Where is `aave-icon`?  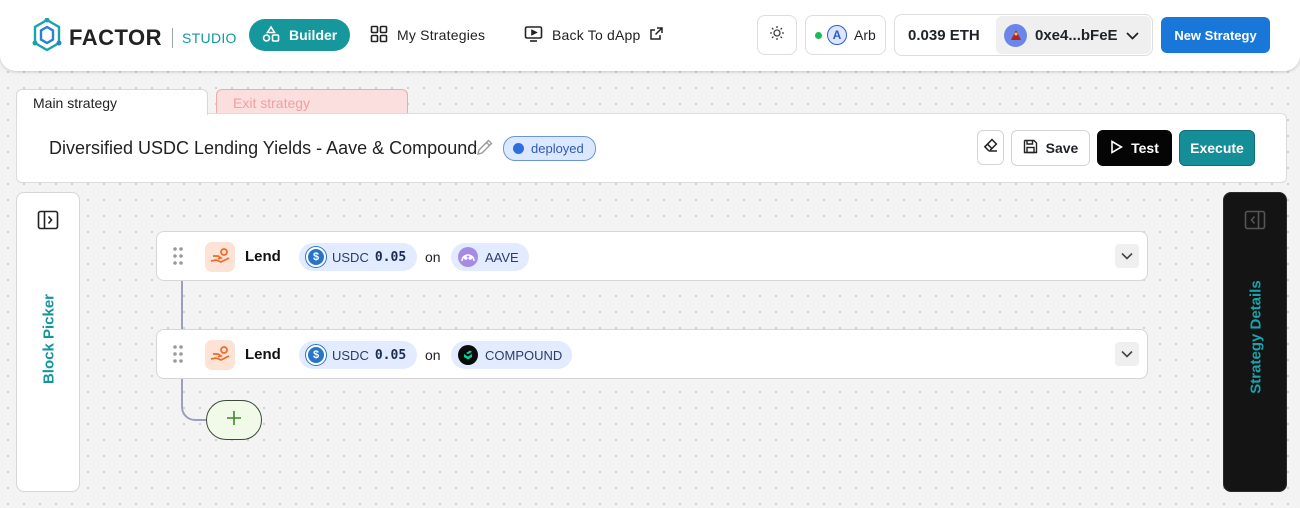
aave-icon is located at coordinates (468, 257).